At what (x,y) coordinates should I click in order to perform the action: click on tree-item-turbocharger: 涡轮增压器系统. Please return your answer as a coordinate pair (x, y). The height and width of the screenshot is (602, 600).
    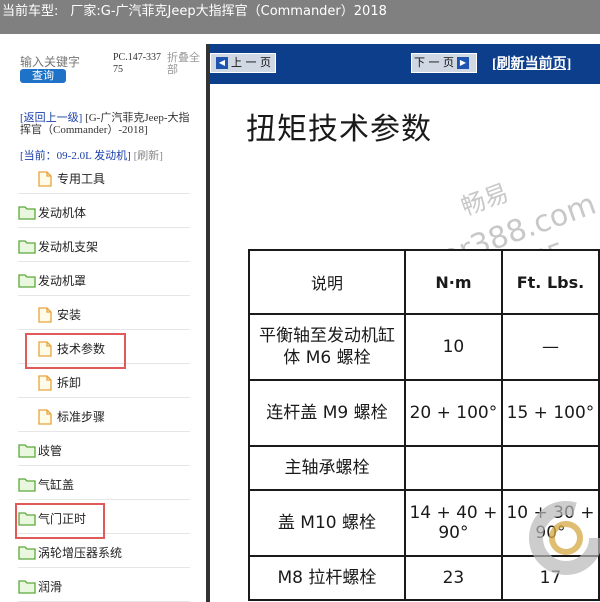
    Looking at the image, I should click on (104, 553).